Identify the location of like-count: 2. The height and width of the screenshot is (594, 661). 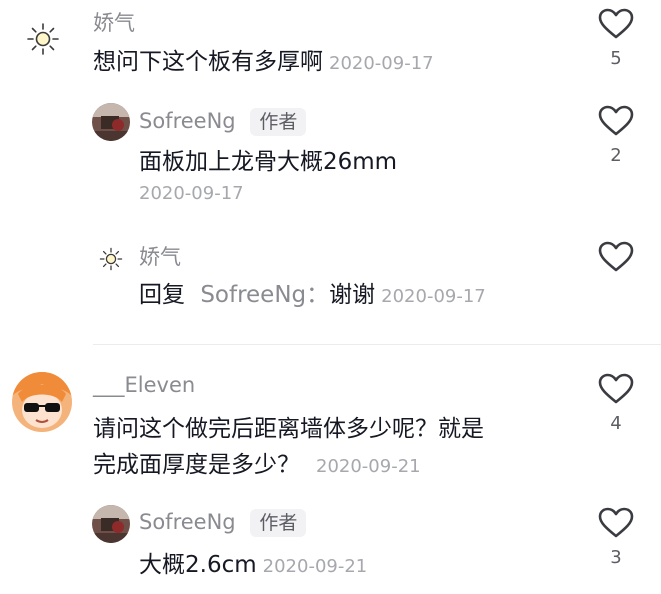
(616, 155).